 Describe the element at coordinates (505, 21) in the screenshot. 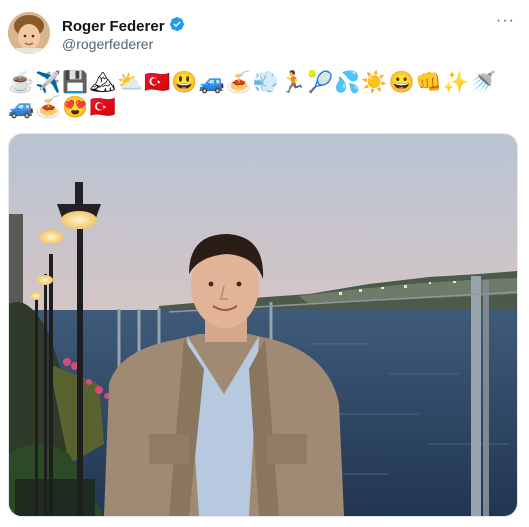

I see `more-options-icon: ···` at that location.